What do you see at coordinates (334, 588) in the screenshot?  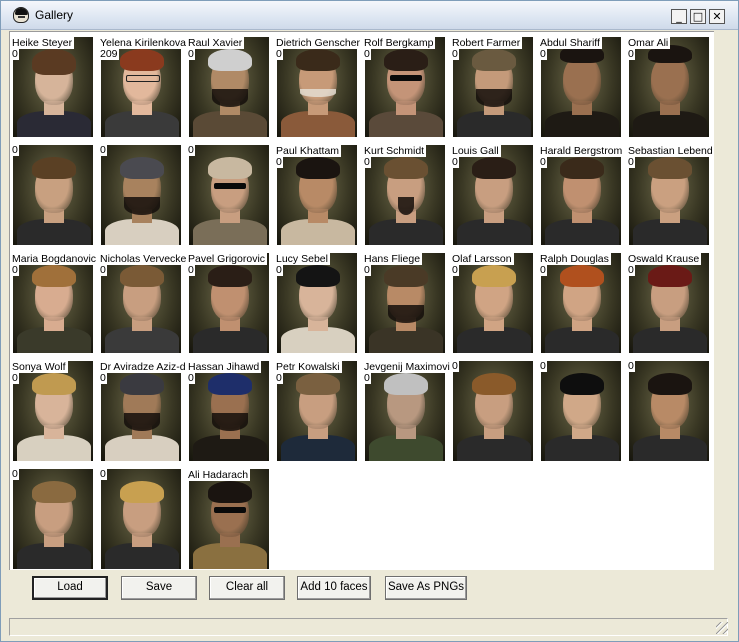 I see `add-10-faces-button: Add 10 faces` at bounding box center [334, 588].